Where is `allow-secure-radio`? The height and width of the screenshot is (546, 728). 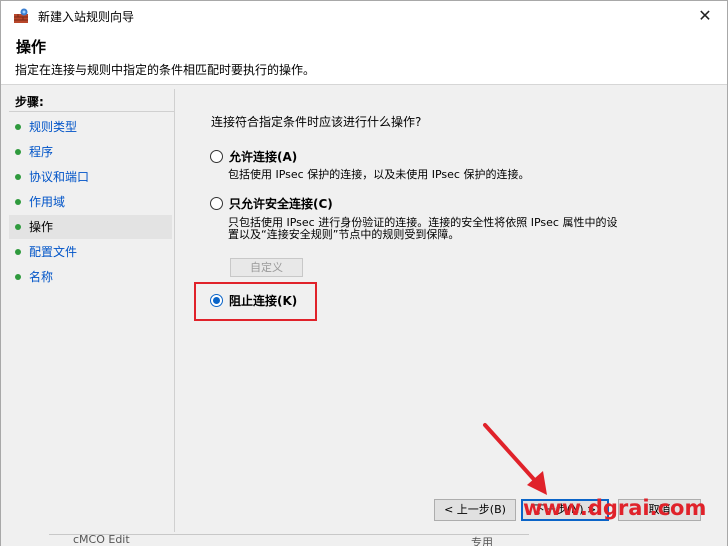
allow-secure-radio is located at coordinates (216, 203).